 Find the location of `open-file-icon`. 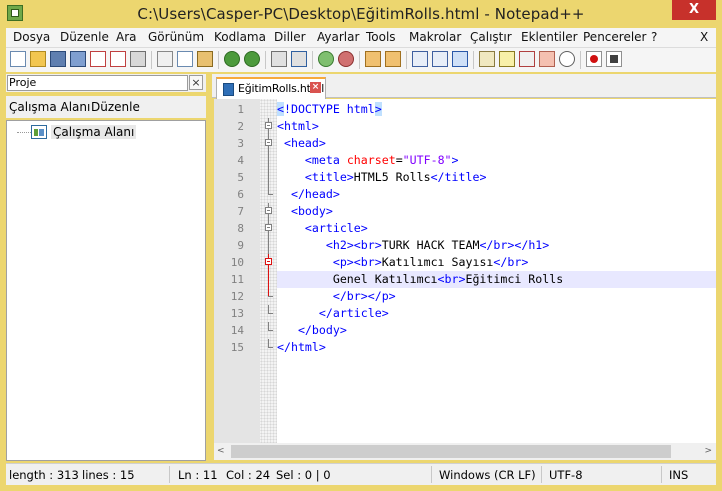

open-file-icon is located at coordinates (38, 59).